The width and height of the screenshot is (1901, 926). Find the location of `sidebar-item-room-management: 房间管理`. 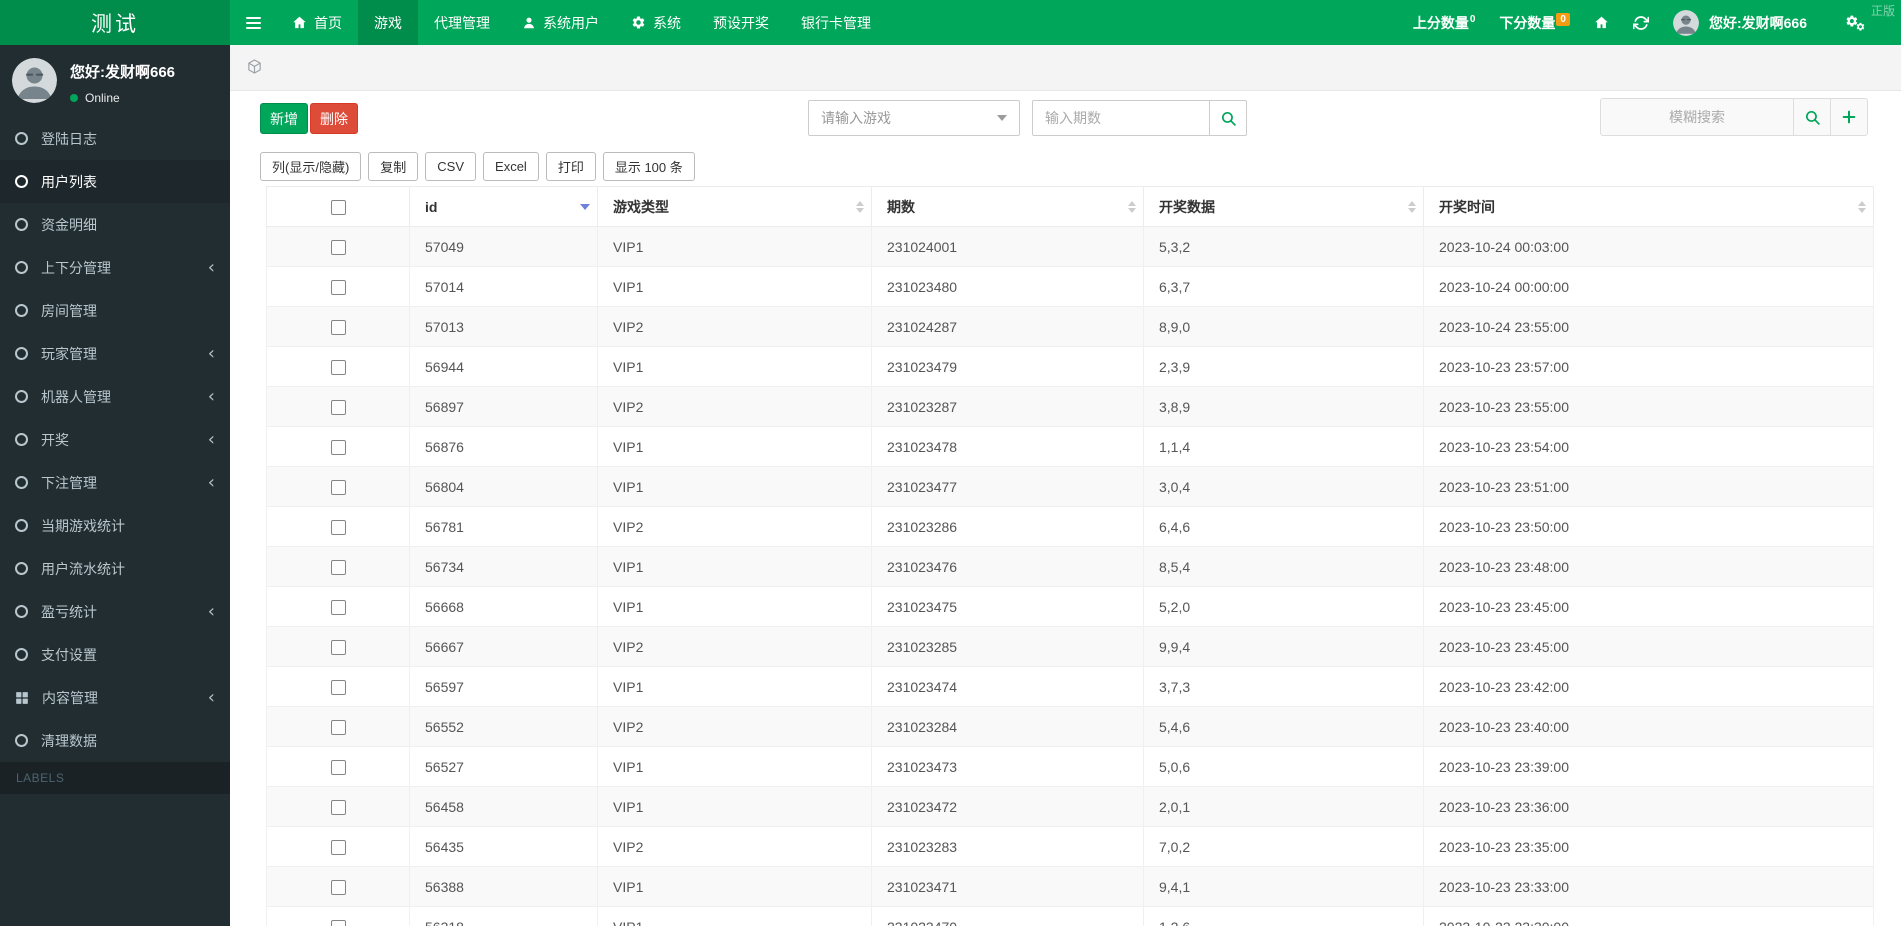

sidebar-item-room-management: 房间管理 is located at coordinates (115, 310).